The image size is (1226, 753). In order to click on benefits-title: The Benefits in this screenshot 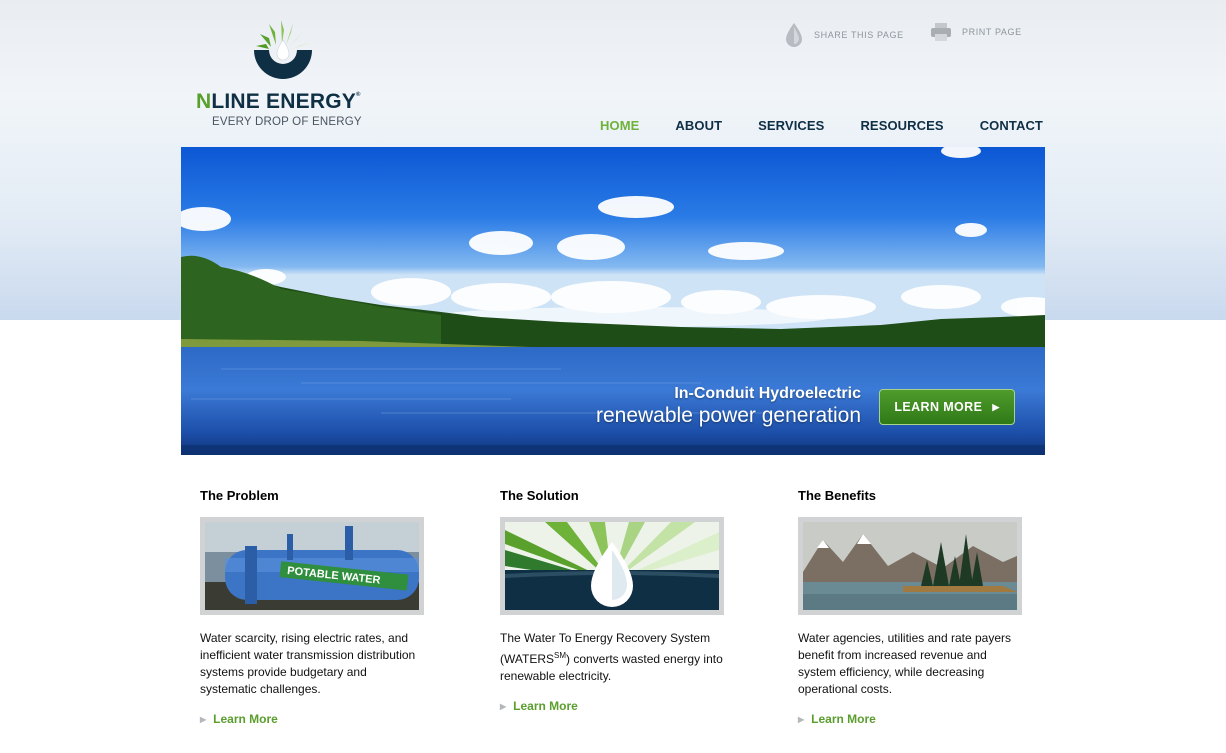, I will do `click(837, 495)`.